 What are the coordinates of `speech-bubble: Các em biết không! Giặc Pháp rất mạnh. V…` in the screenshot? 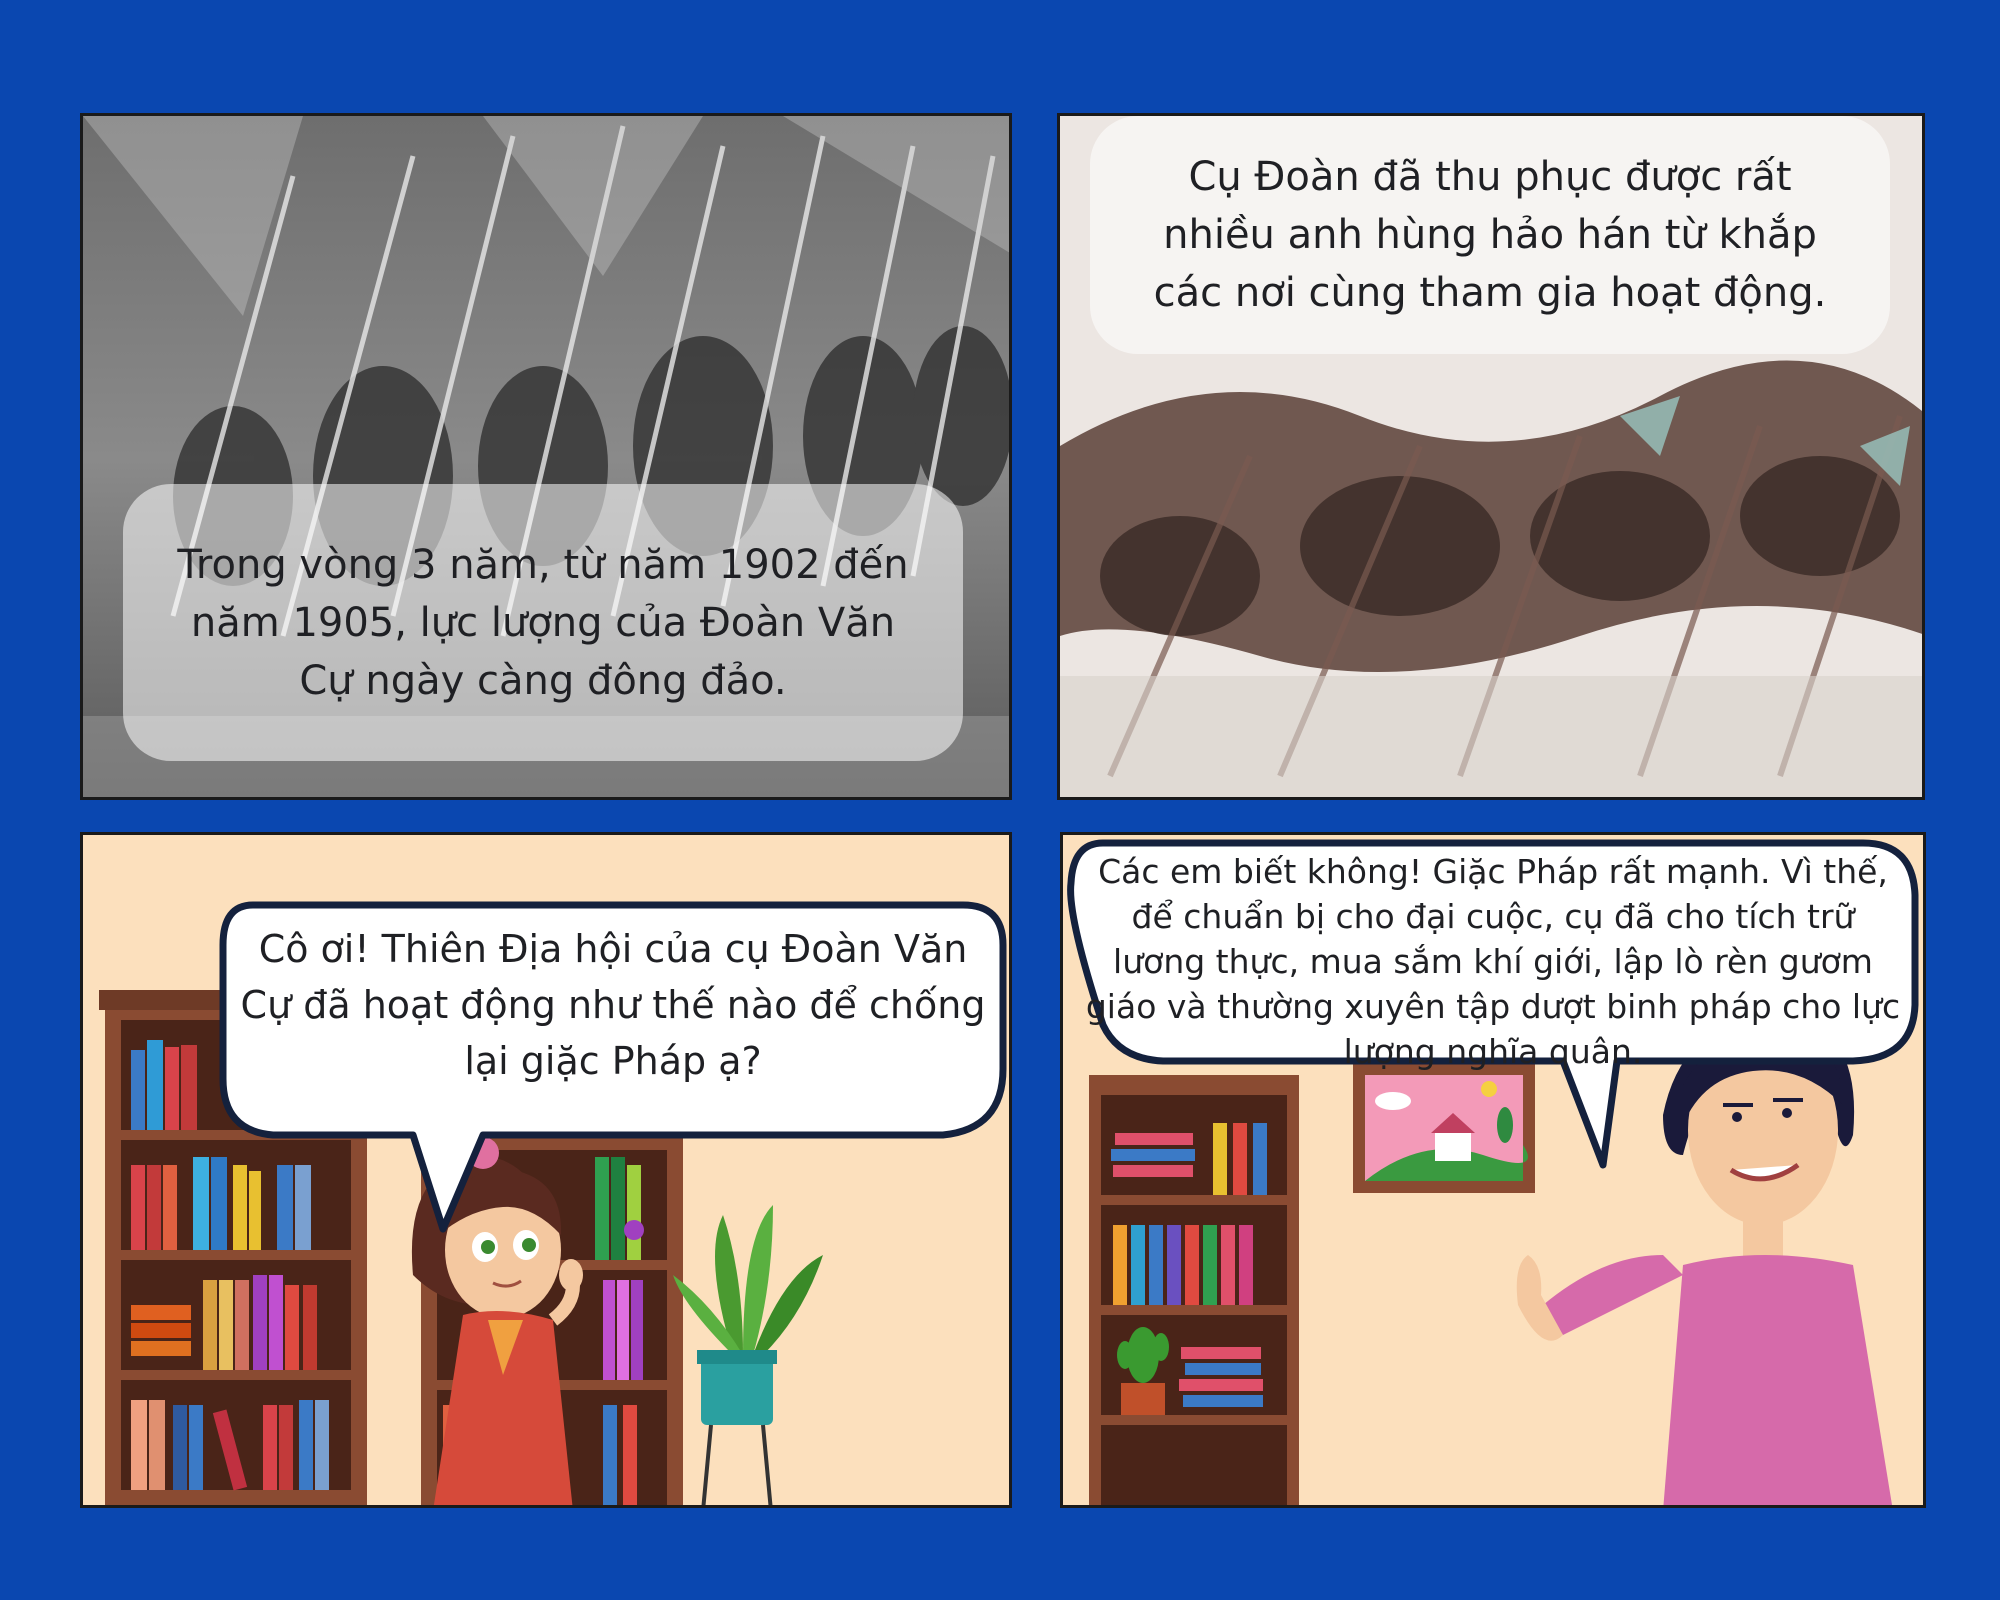 It's located at (1493, 1005).